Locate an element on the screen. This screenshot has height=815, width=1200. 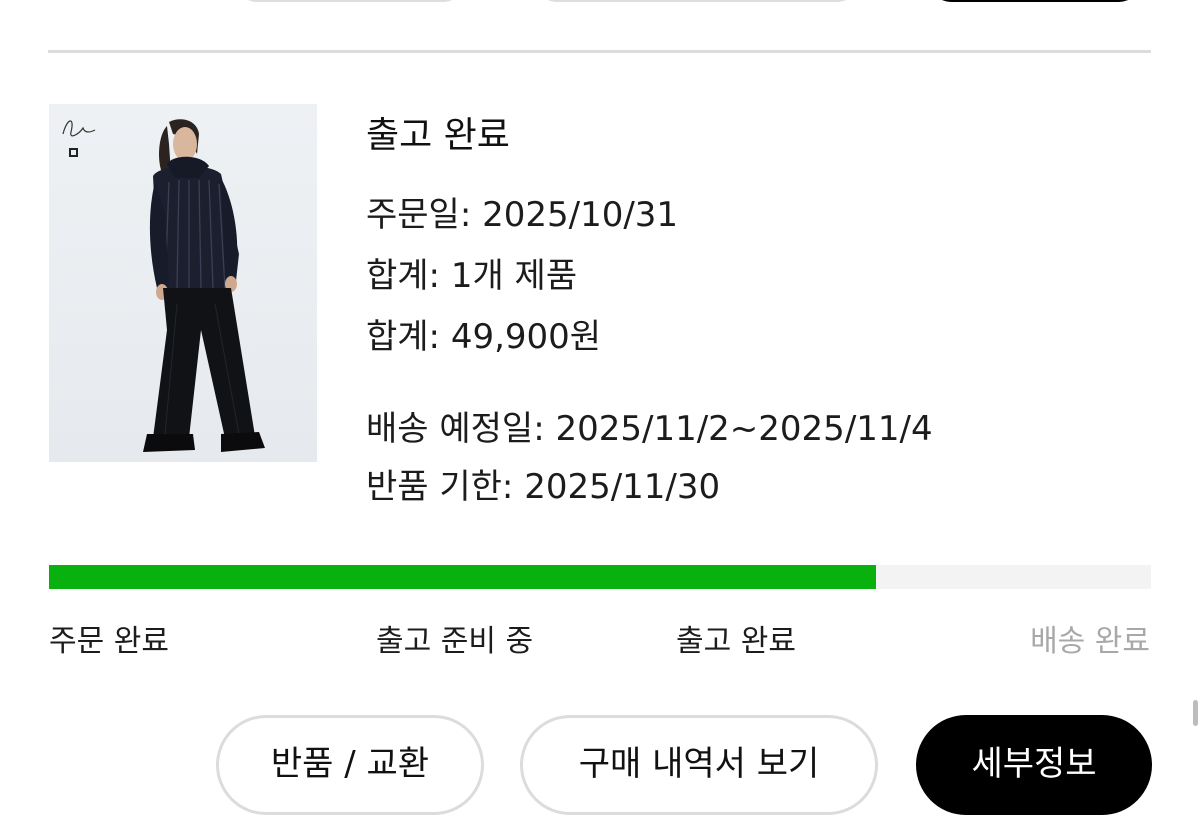
delivery-progress-bar is located at coordinates (600, 577).